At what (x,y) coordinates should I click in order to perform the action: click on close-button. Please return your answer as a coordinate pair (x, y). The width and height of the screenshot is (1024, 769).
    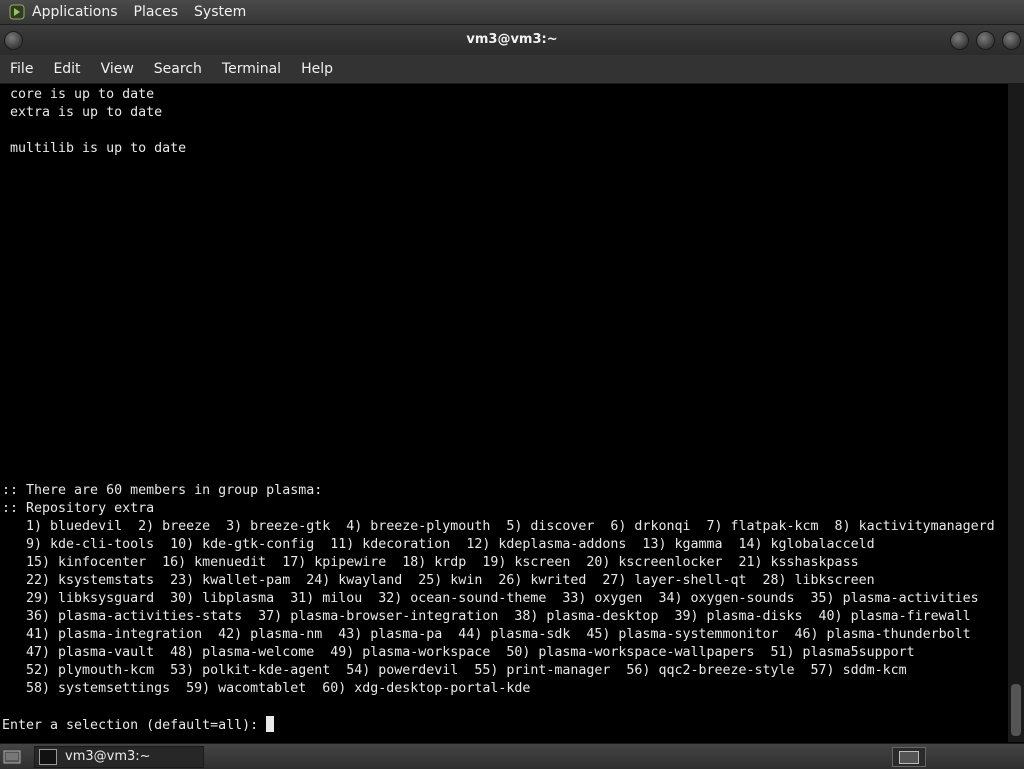
    Looking at the image, I should click on (1011, 40).